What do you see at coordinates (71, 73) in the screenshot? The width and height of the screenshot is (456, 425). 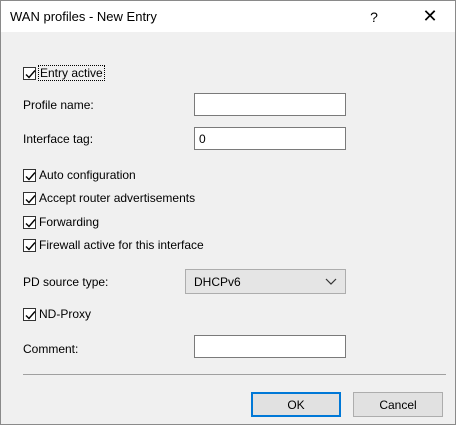 I see `entry-active-label: Entry active` at bounding box center [71, 73].